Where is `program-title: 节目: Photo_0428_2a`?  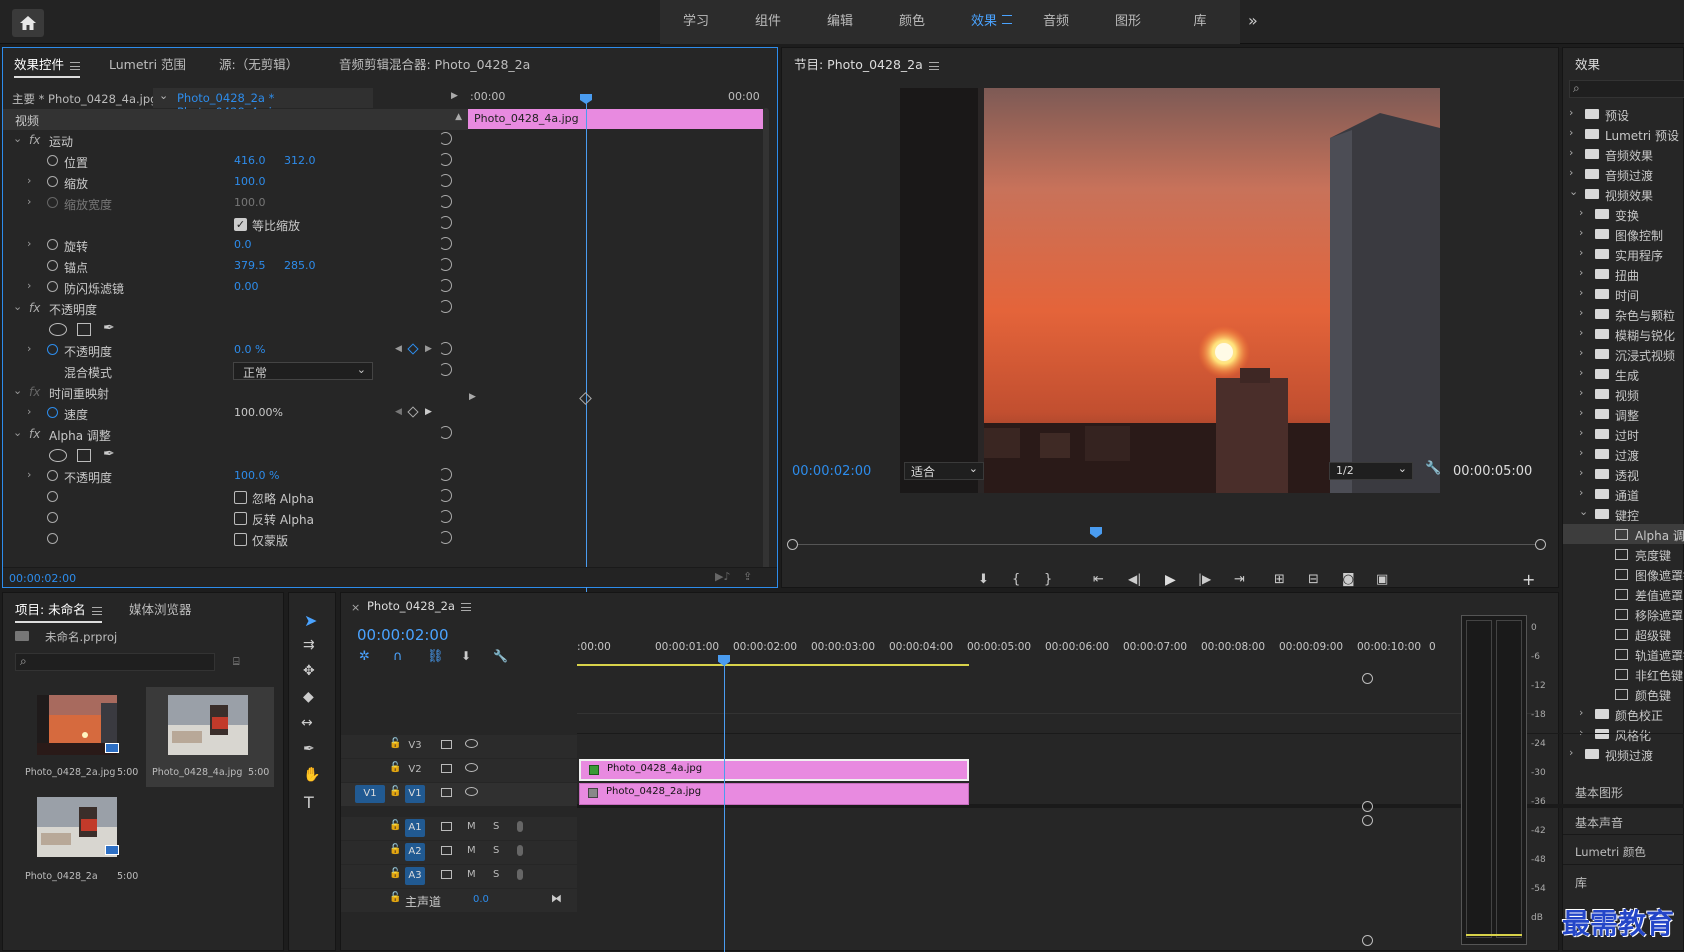
program-title: 节目: Photo_0428_2a is located at coordinates (866, 63).